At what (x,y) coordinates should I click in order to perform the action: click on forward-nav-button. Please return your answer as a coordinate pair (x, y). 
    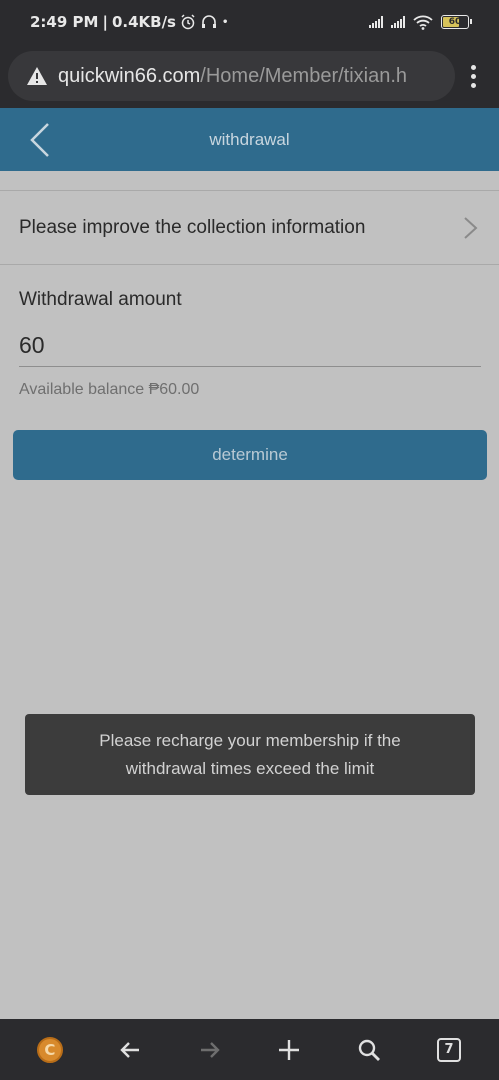
    Looking at the image, I should click on (210, 1050).